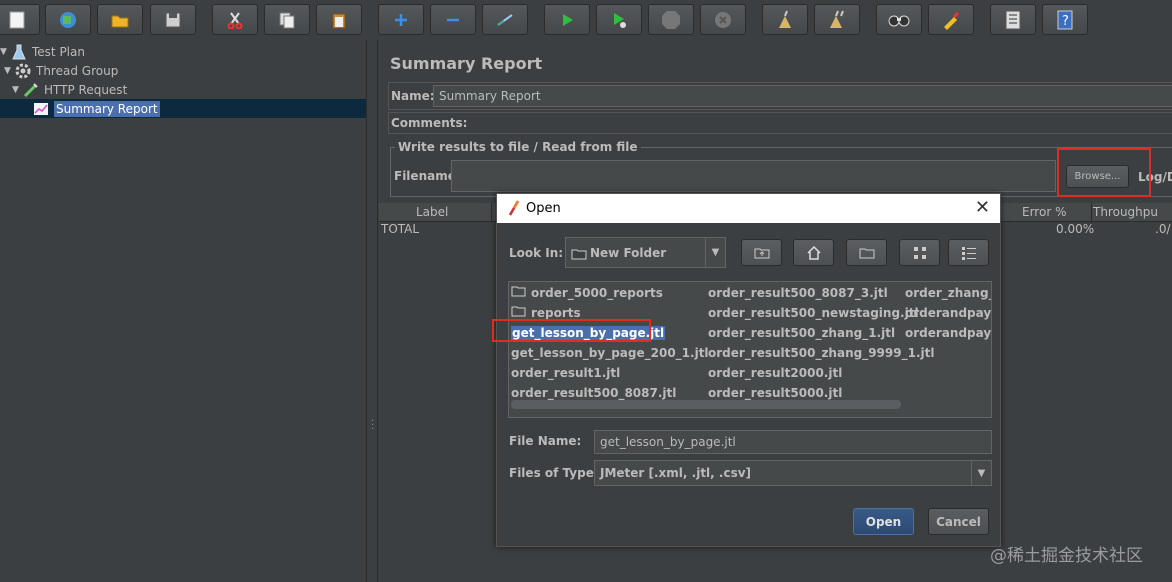 Image resolution: width=1172 pixels, height=582 pixels. Describe the element at coordinates (466, 63) in the screenshot. I see `page-title: Summary Report` at that location.